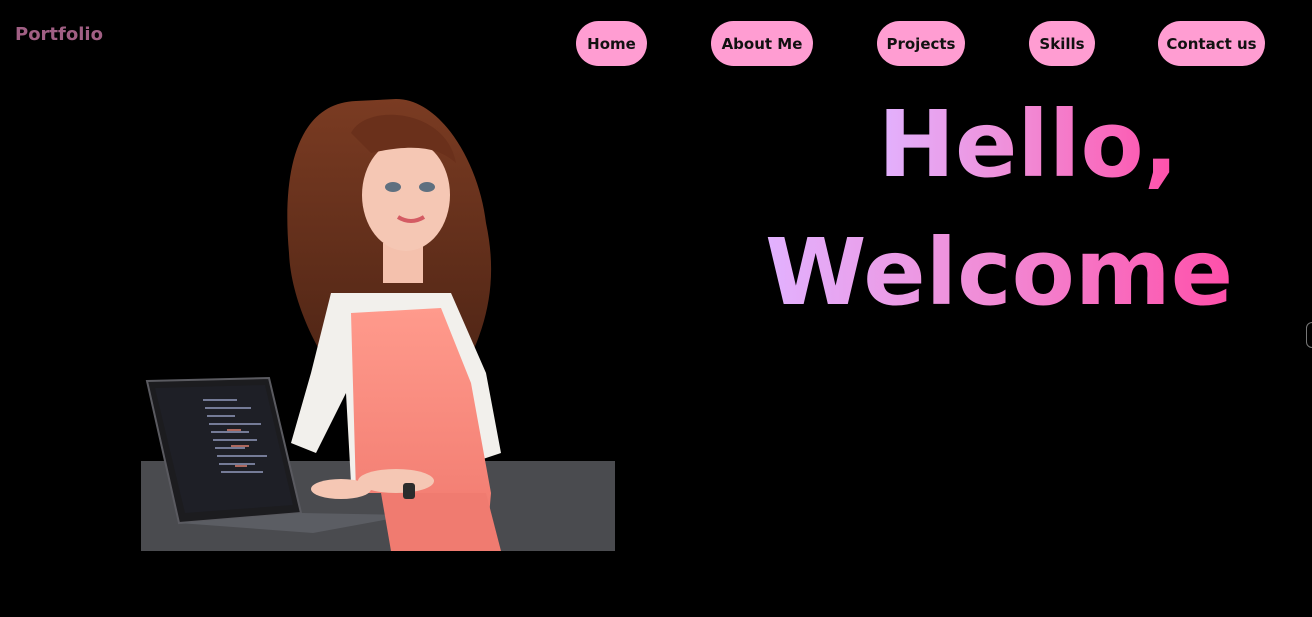 This screenshot has height=617, width=1312. I want to click on person, so click(394, 325).